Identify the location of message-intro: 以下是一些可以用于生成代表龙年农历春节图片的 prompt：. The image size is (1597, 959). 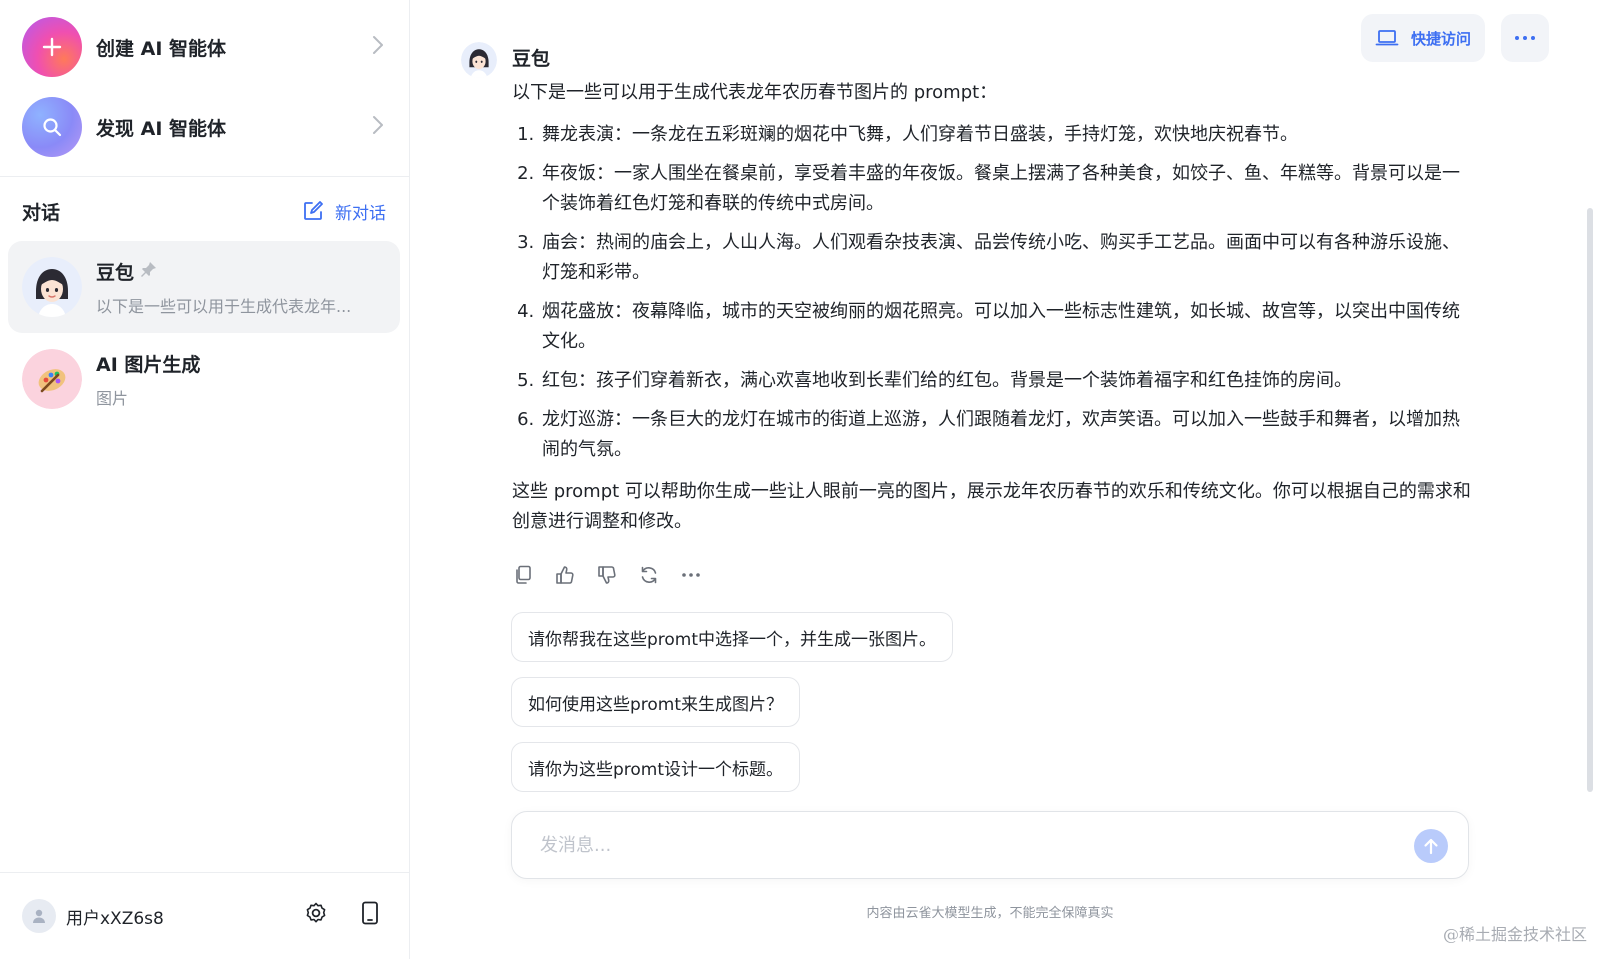
(755, 92).